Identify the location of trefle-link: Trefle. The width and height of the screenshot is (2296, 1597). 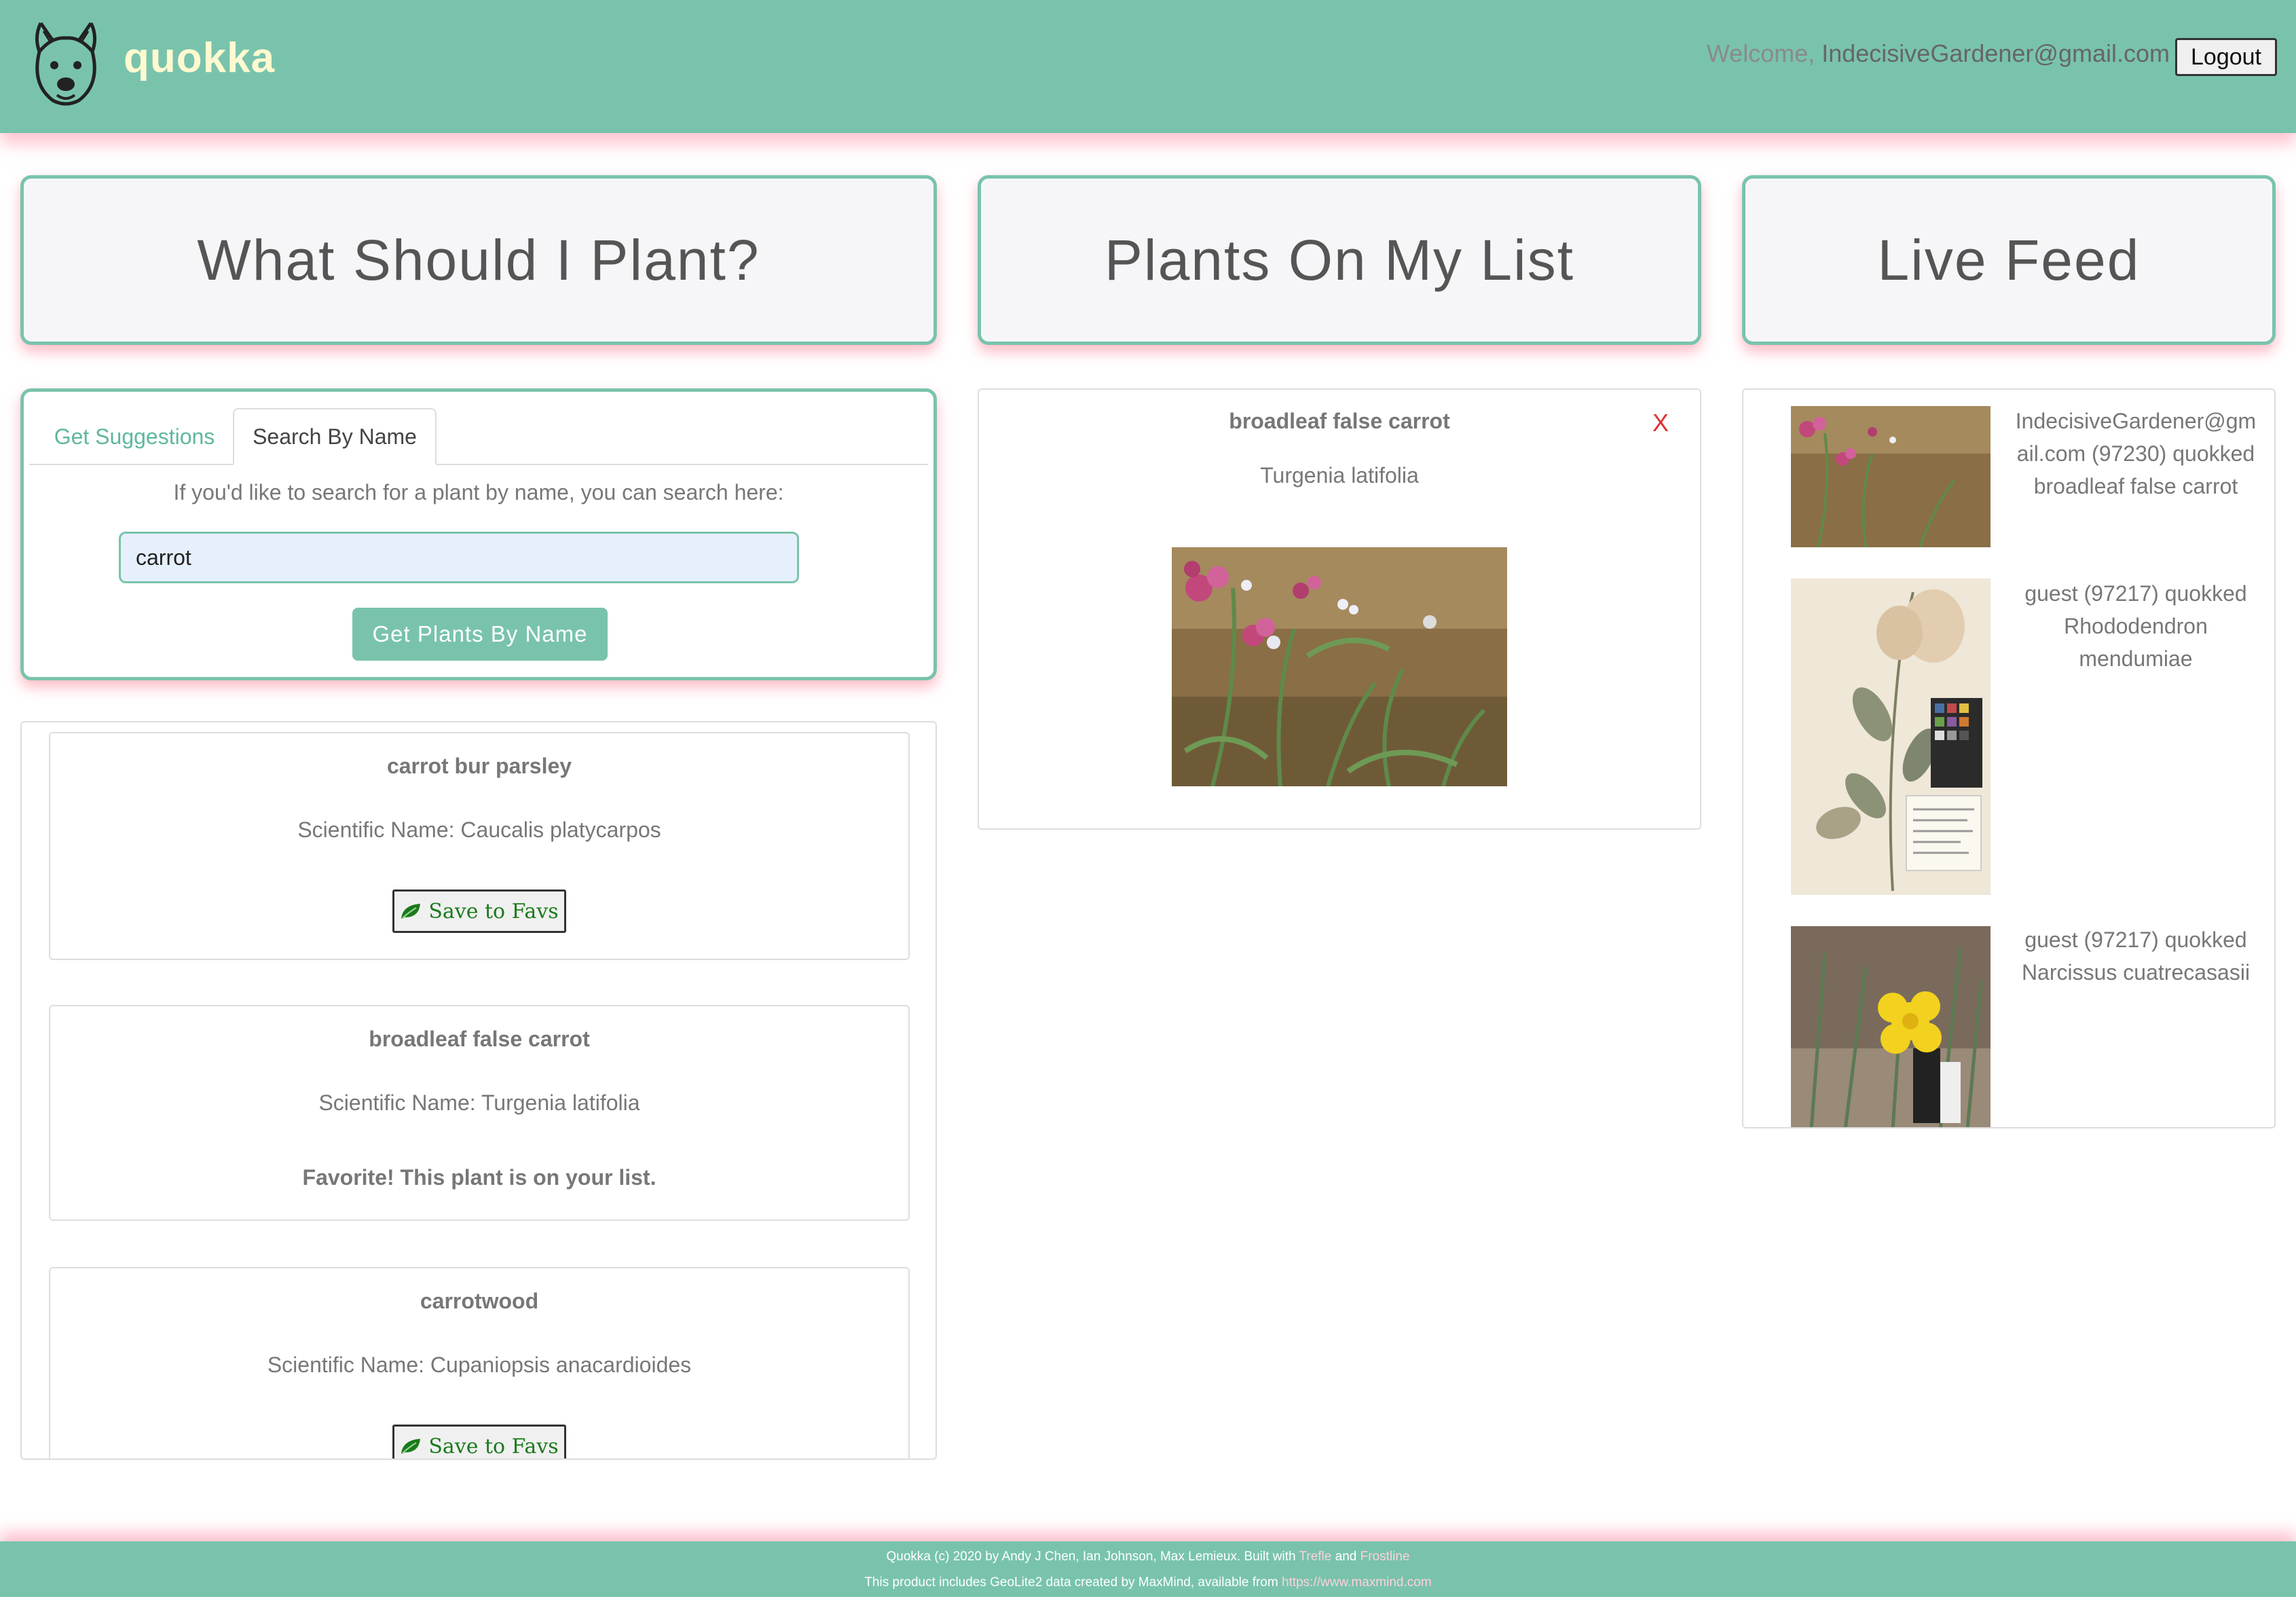
(1315, 1556).